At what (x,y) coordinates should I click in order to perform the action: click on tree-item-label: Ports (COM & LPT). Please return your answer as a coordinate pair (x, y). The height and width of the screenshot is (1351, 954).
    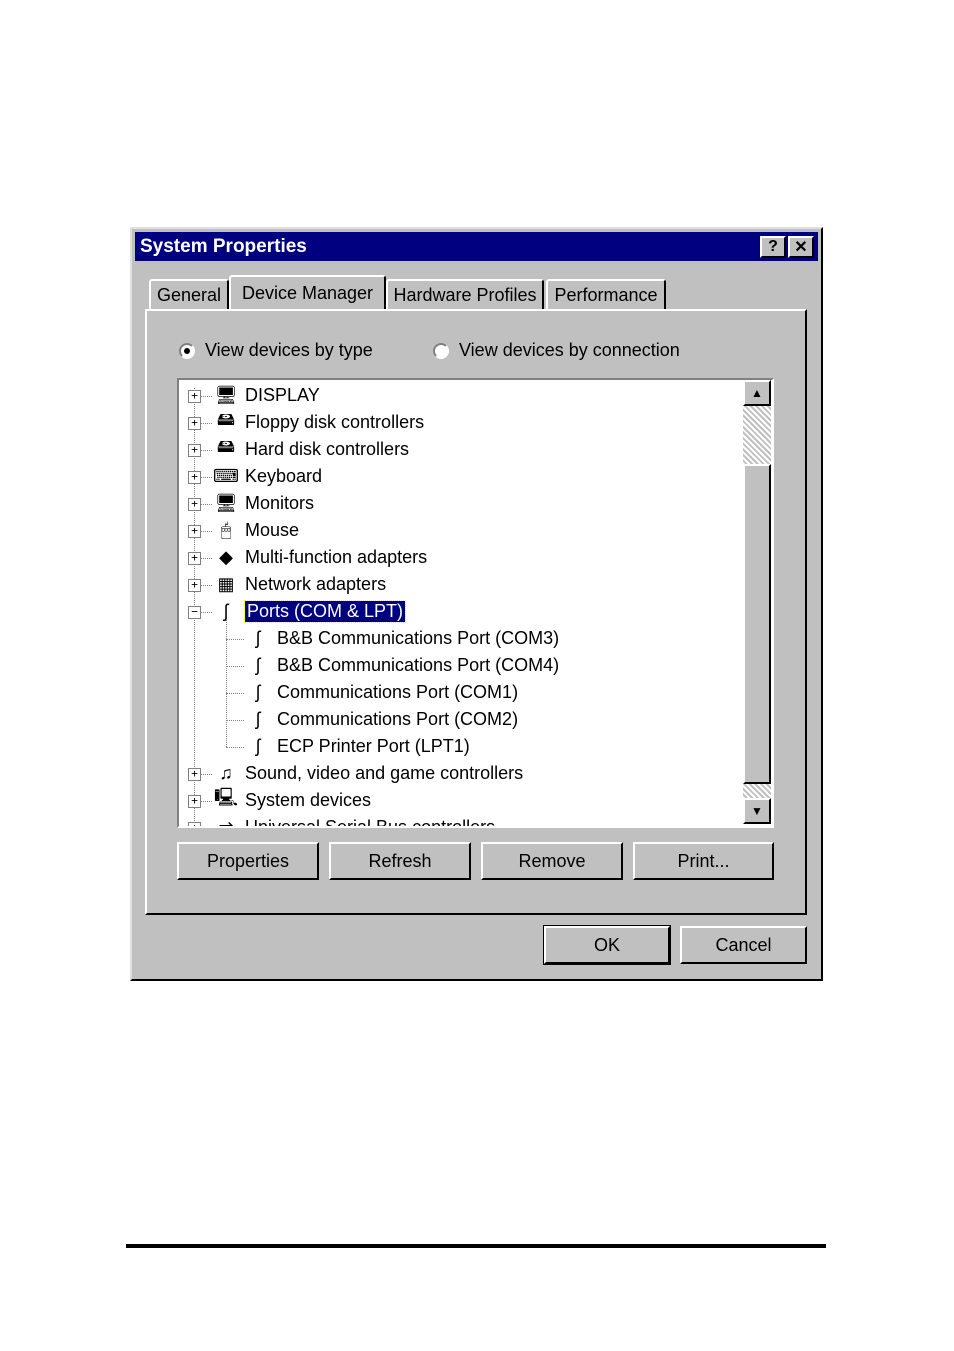
    Looking at the image, I should click on (325, 611).